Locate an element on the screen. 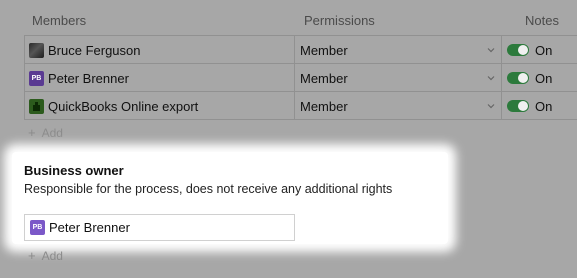 This screenshot has width=577, height=278. member-name: QuickBooks Online export is located at coordinates (123, 106).